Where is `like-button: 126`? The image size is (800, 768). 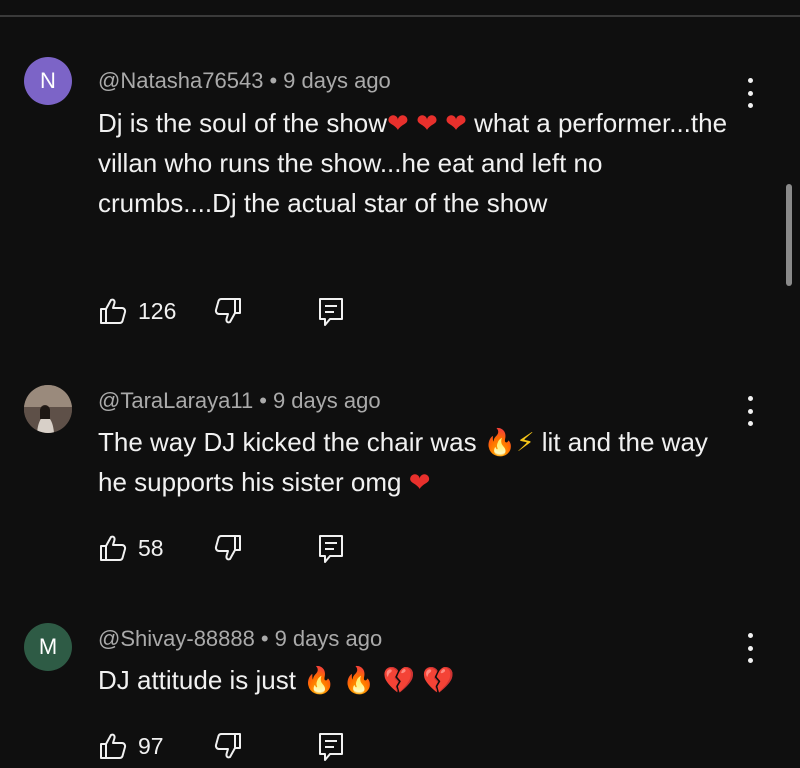
like-button: 126 is located at coordinates (137, 311).